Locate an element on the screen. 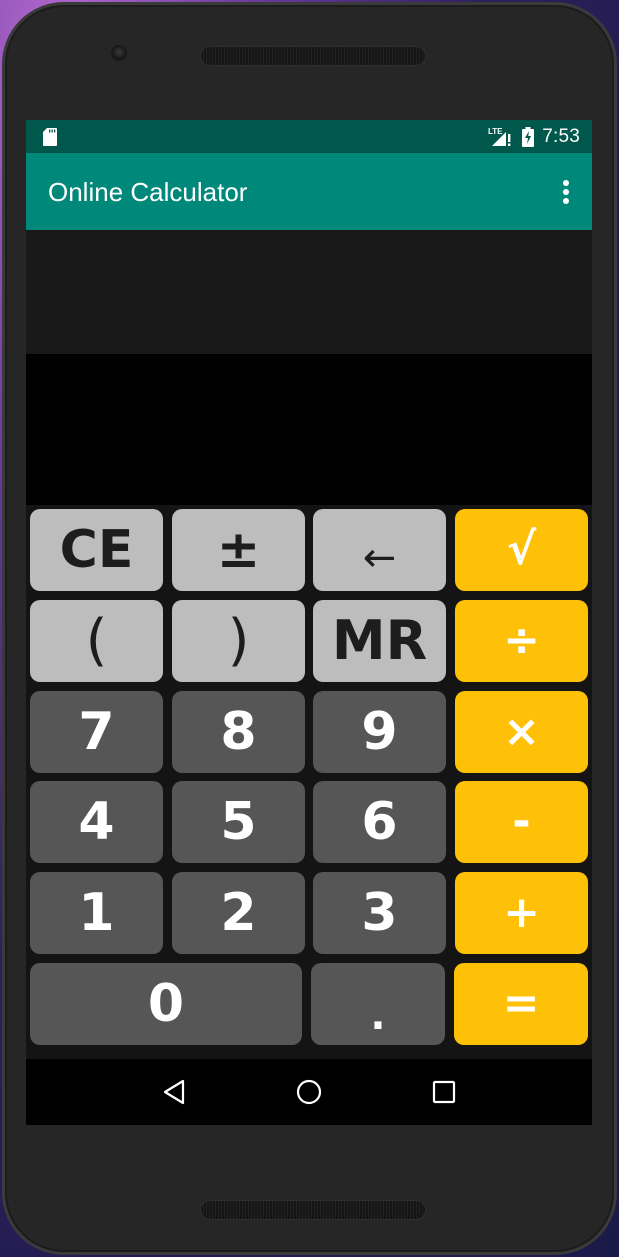  equals-button: = is located at coordinates (521, 1004).